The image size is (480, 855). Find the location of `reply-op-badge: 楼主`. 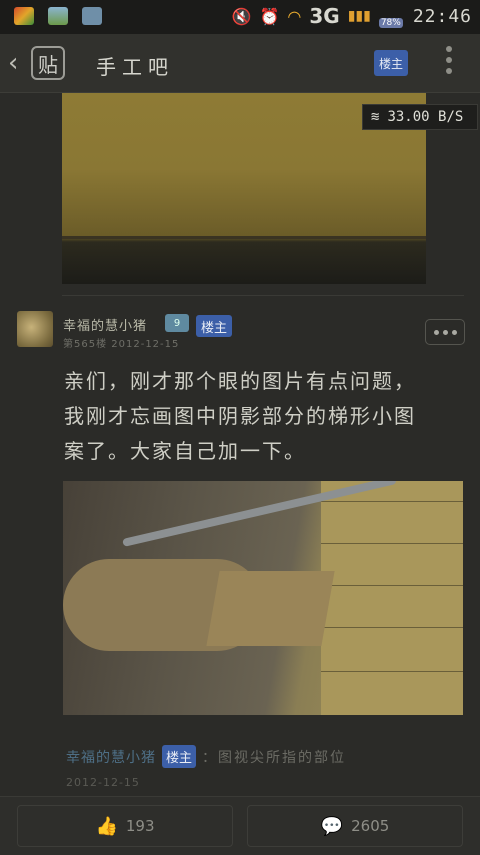

reply-op-badge: 楼主 is located at coordinates (179, 756).